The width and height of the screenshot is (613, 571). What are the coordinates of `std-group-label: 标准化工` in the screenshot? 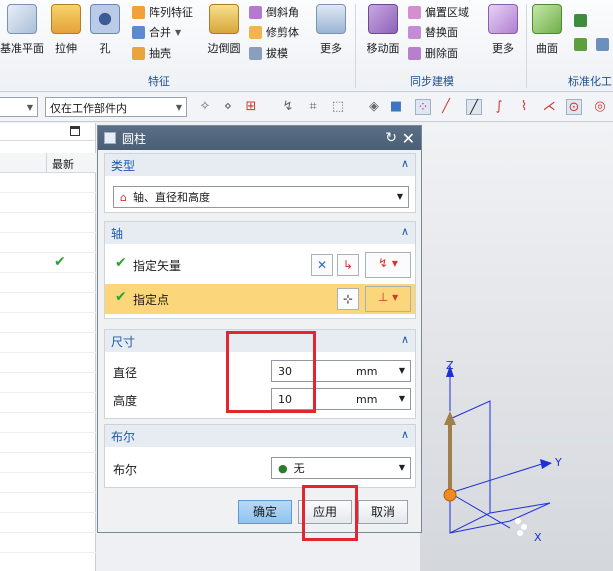 It's located at (590, 81).